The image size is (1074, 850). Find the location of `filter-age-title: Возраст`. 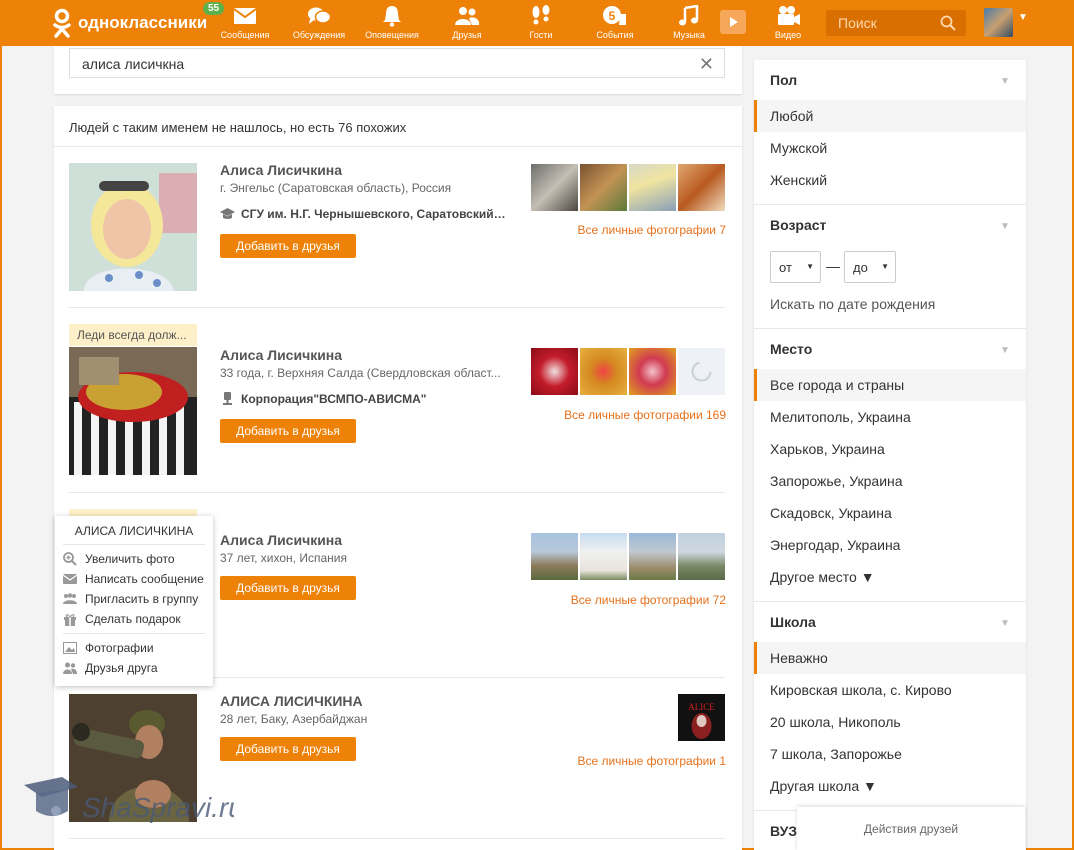

filter-age-title: Возраст is located at coordinates (798, 225).